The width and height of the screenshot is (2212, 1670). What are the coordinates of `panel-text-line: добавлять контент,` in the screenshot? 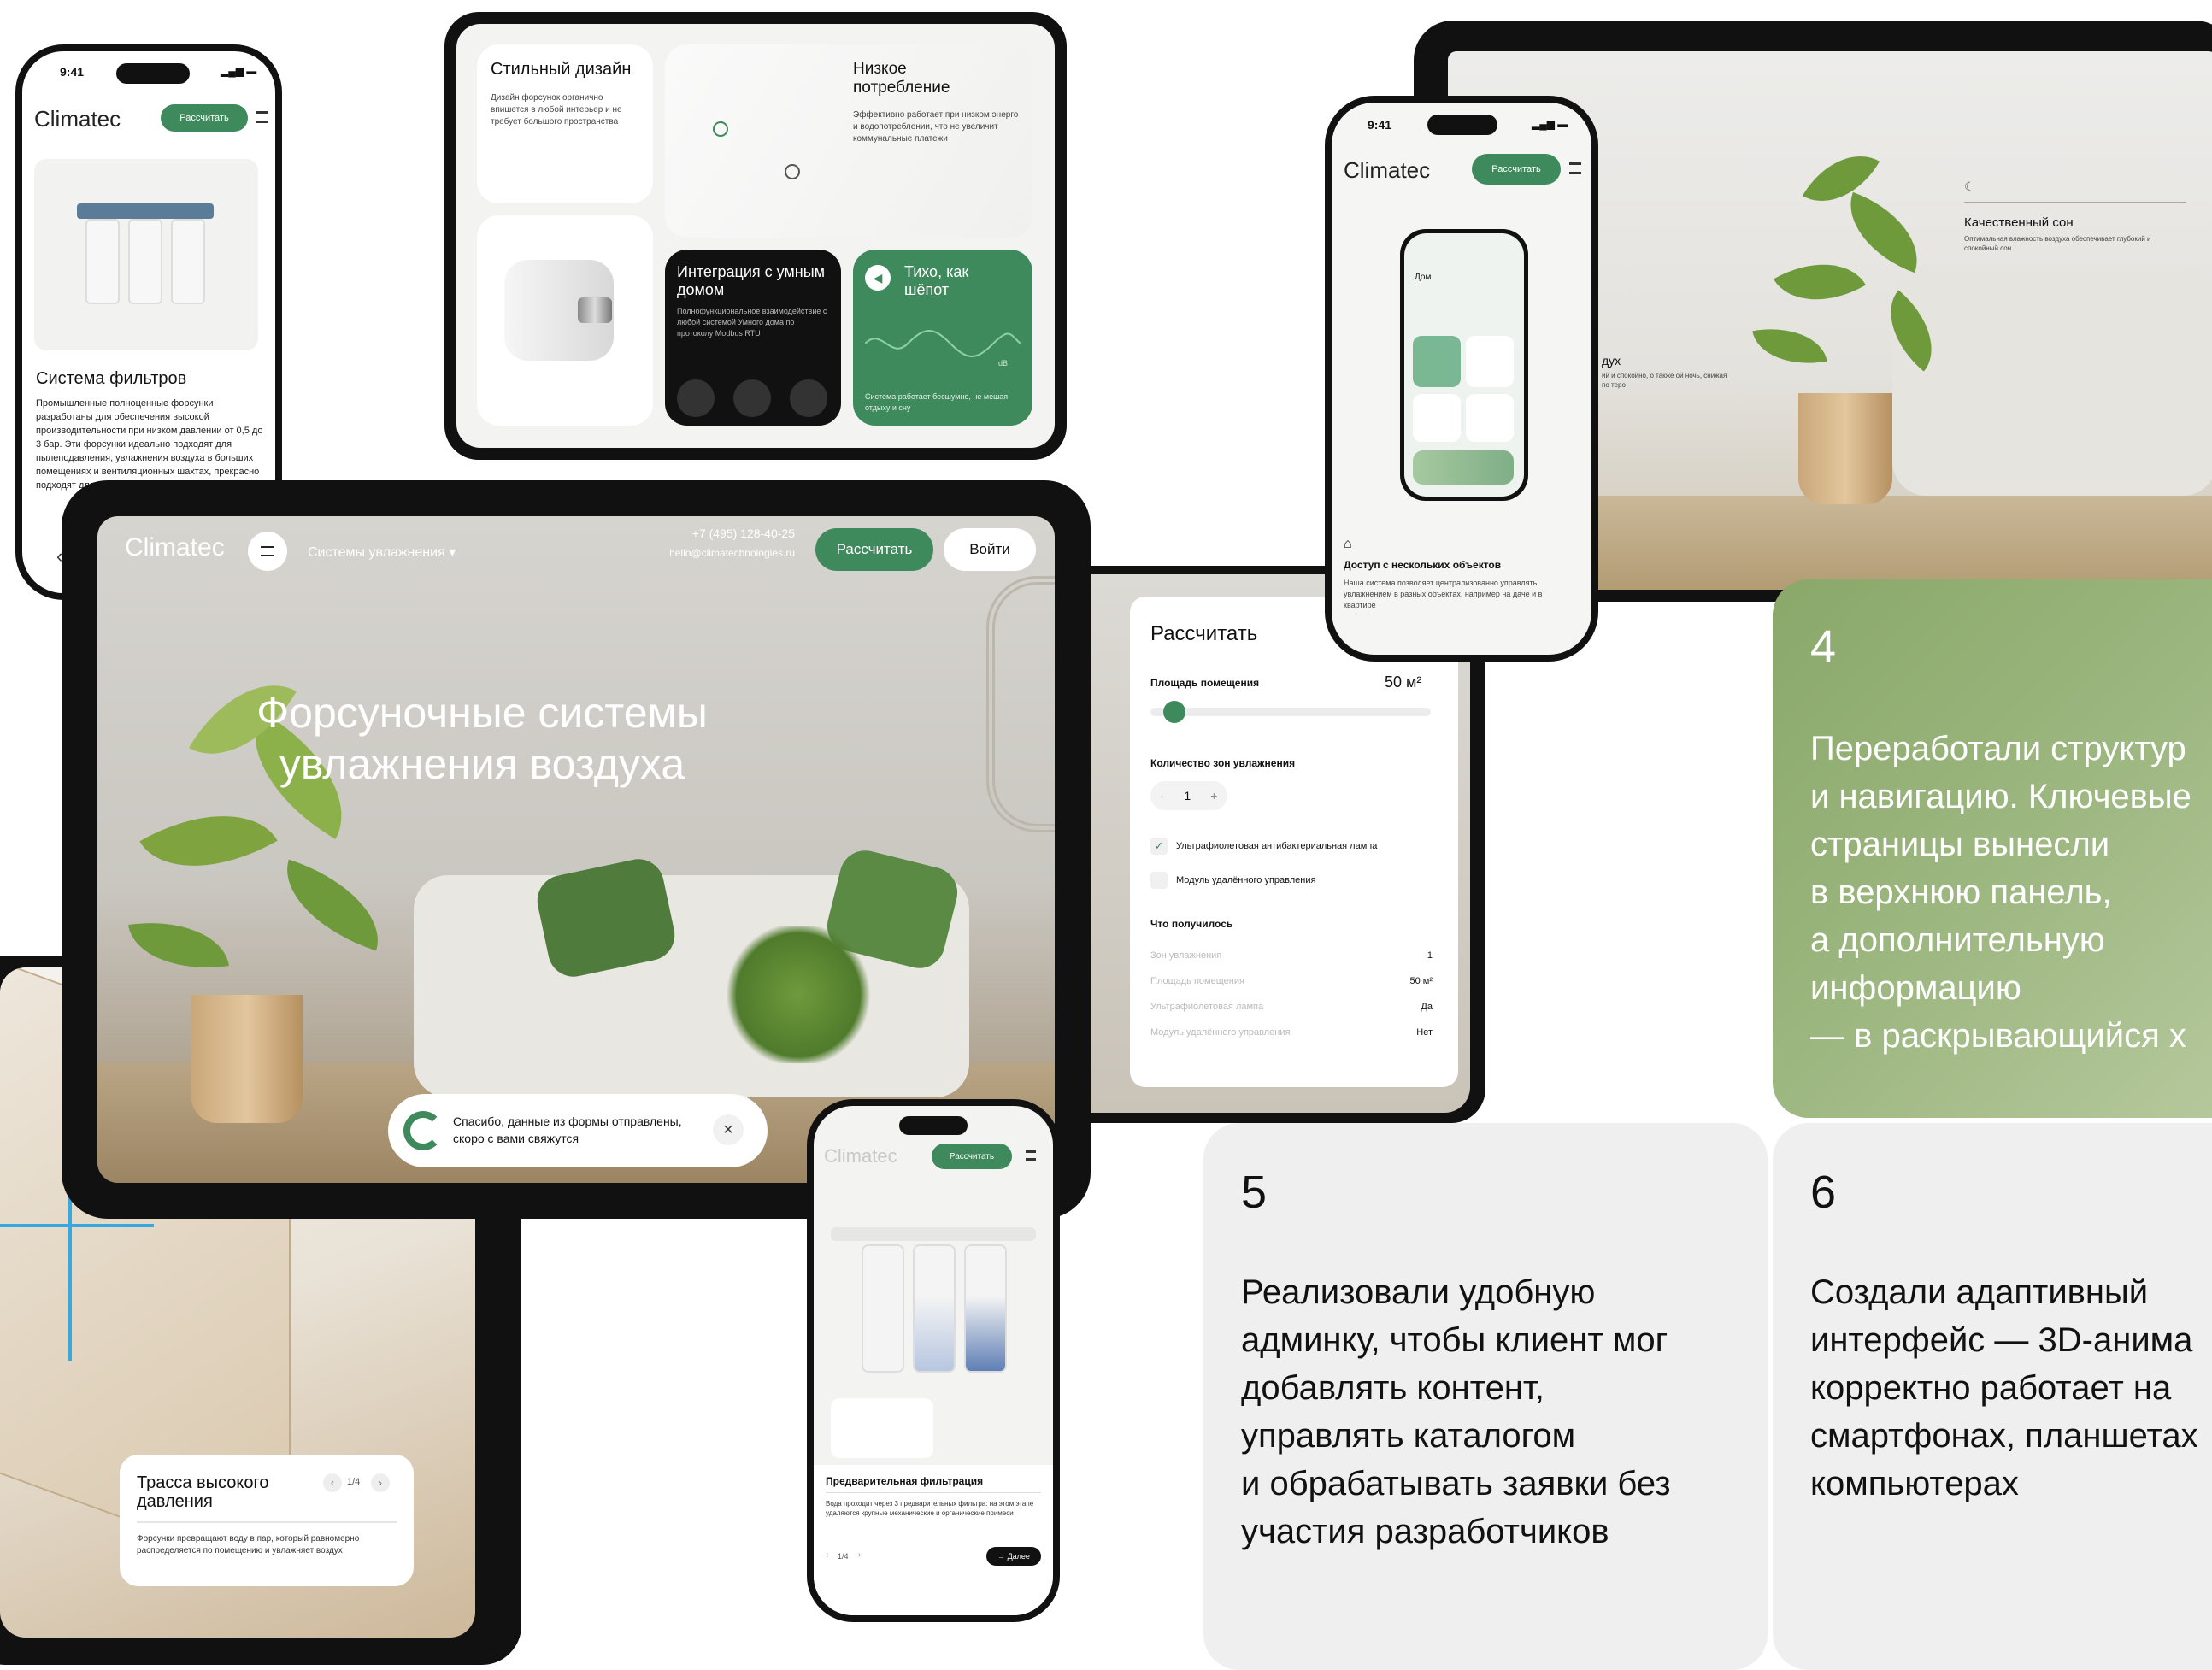 It's located at (1392, 1388).